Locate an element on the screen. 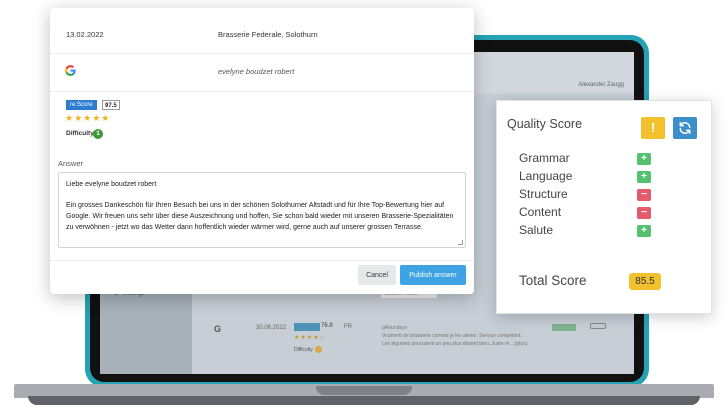  rescore-label: re:Score is located at coordinates (81, 105).